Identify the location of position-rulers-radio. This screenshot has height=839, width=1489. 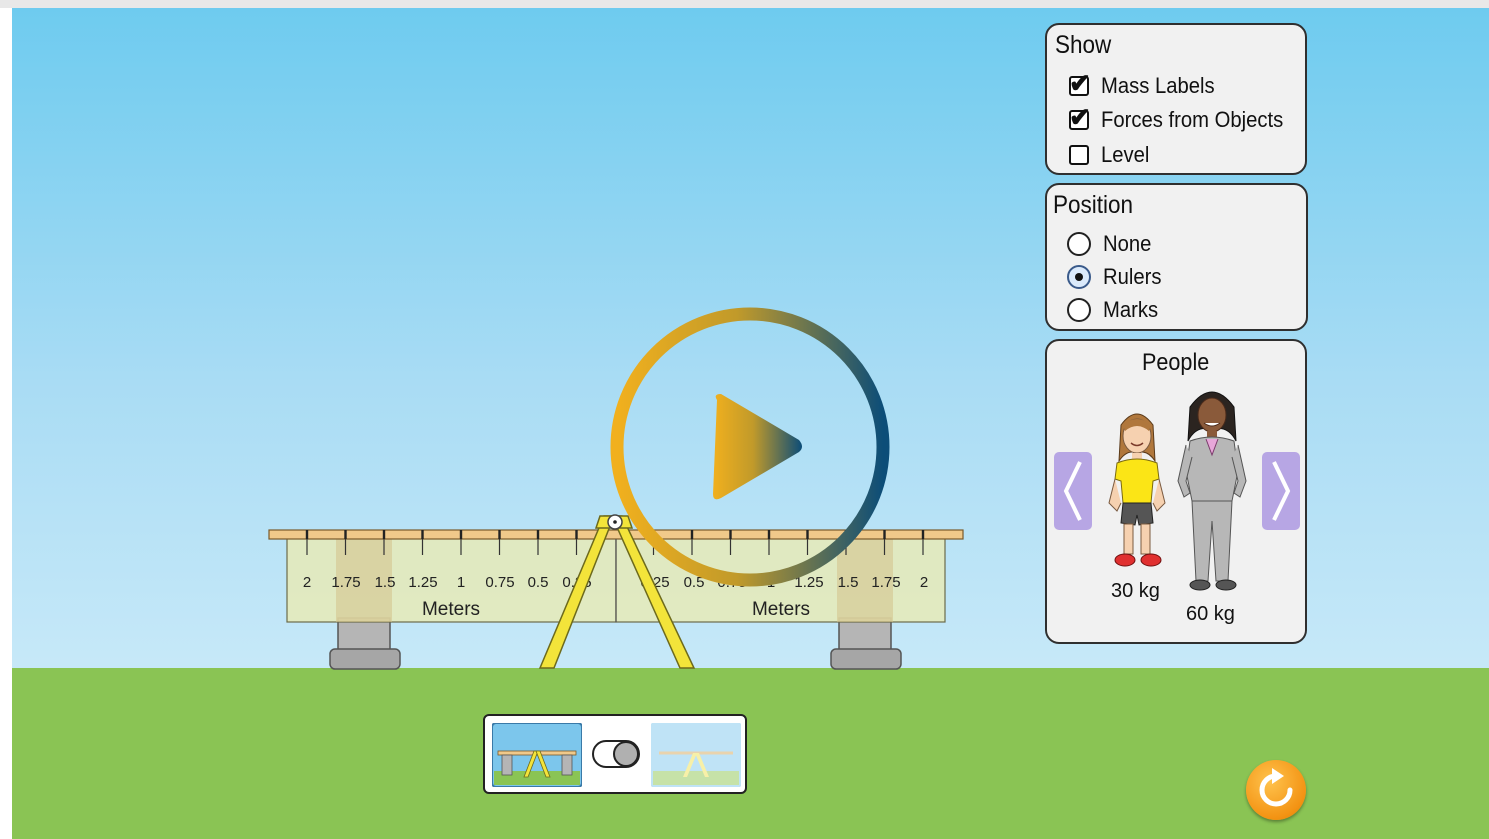
(1079, 277).